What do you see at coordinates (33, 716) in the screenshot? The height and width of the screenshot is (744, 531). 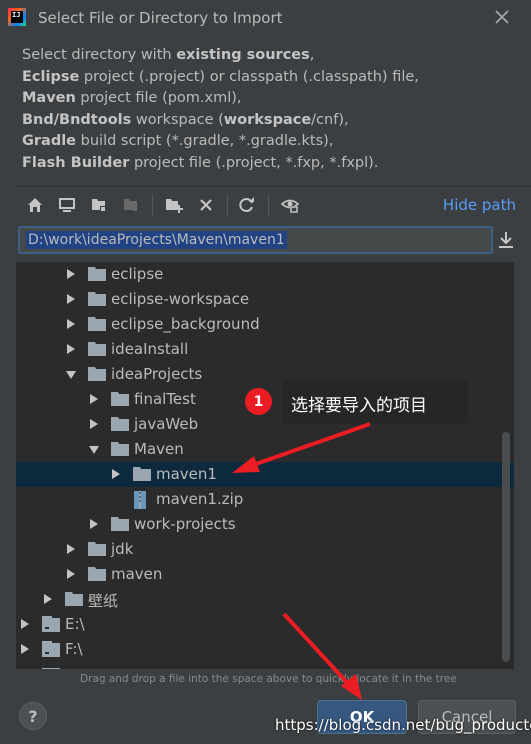 I see `help-button: ?` at bounding box center [33, 716].